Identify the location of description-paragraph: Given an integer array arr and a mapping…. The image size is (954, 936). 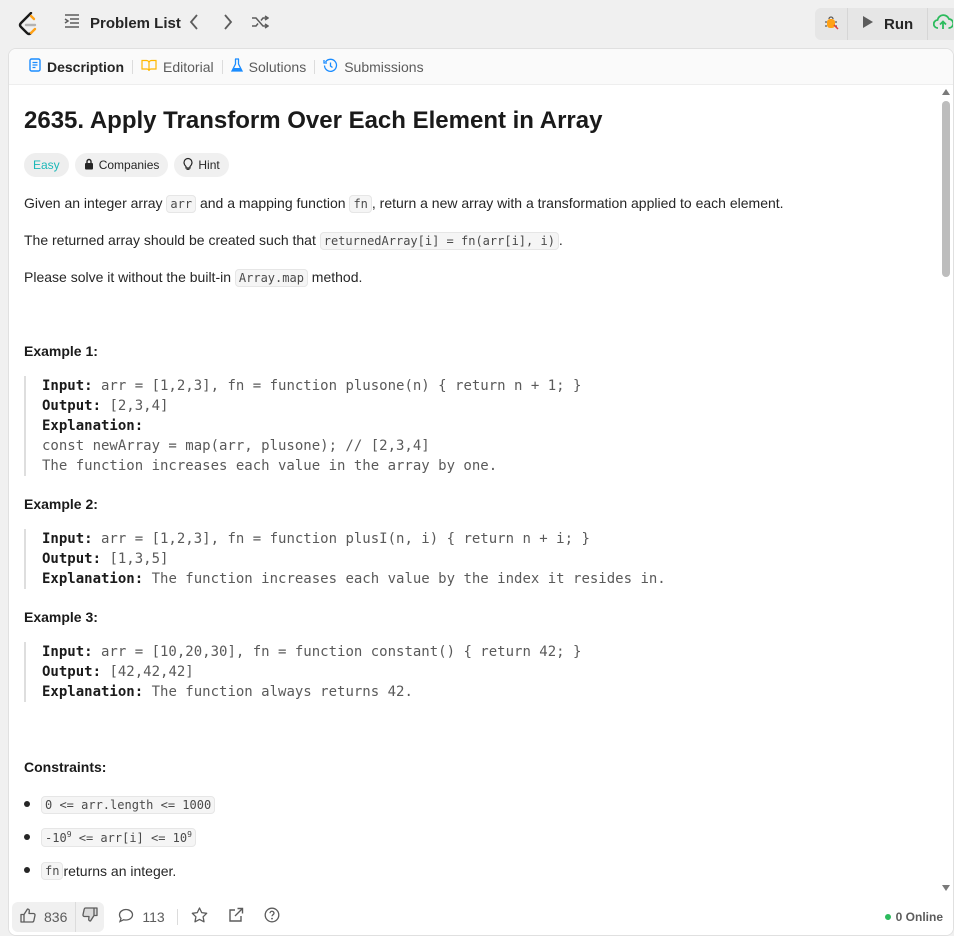
(404, 203).